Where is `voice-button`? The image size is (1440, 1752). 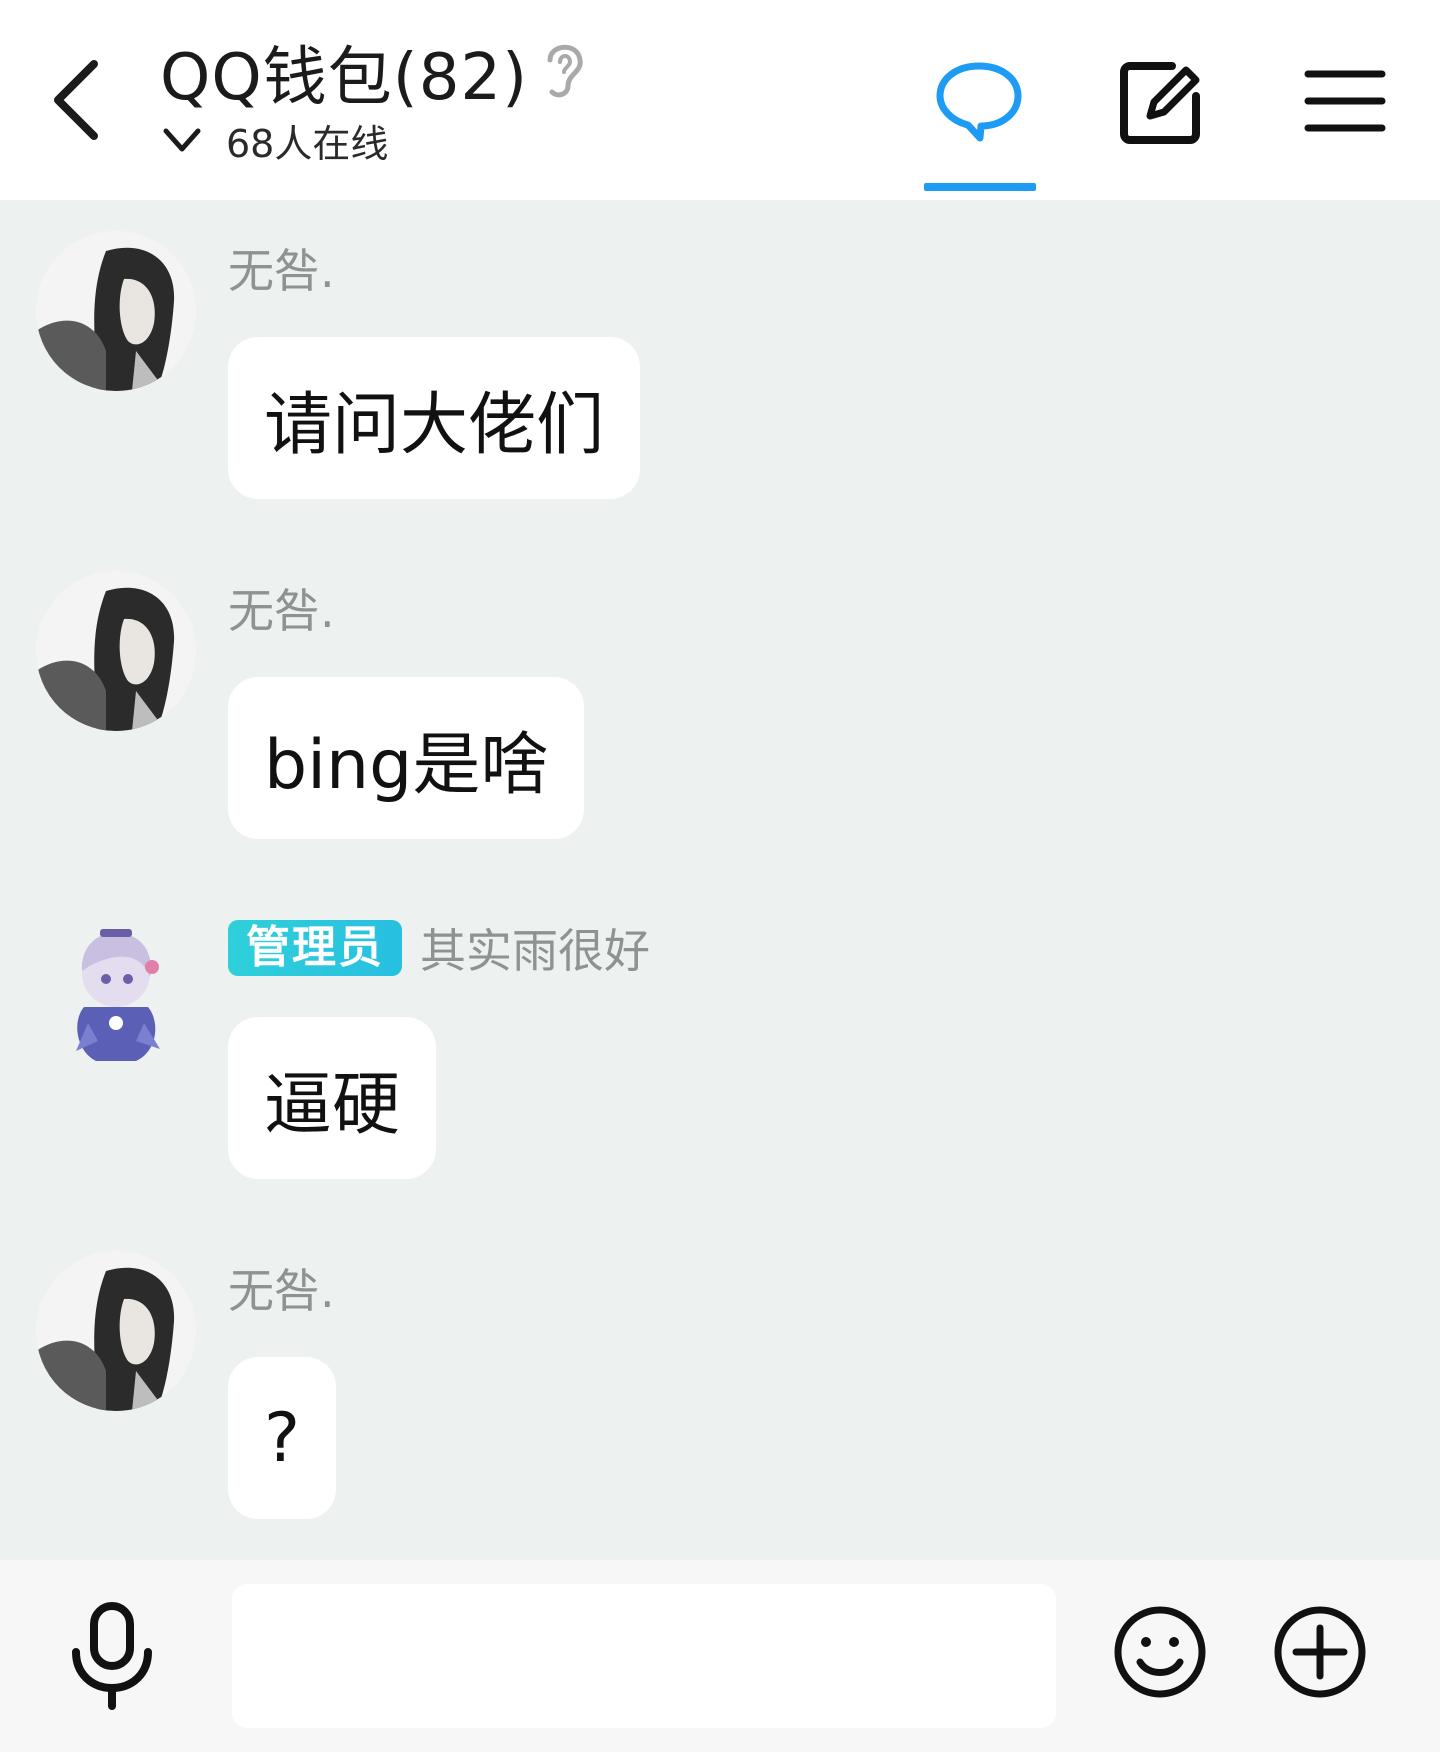
voice-button is located at coordinates (112, 1656).